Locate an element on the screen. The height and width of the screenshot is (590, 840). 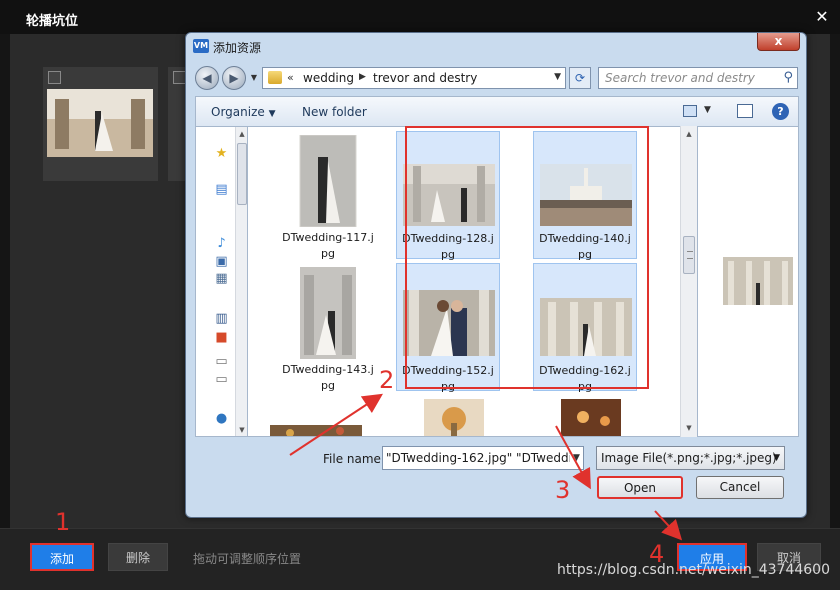
app-close-icon: ✕ is located at coordinates (822, 17).